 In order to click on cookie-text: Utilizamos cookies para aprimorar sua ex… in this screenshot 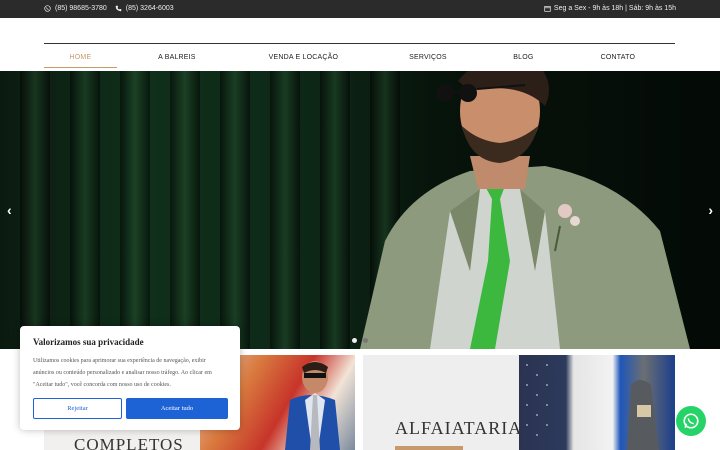, I will do `click(122, 373)`.